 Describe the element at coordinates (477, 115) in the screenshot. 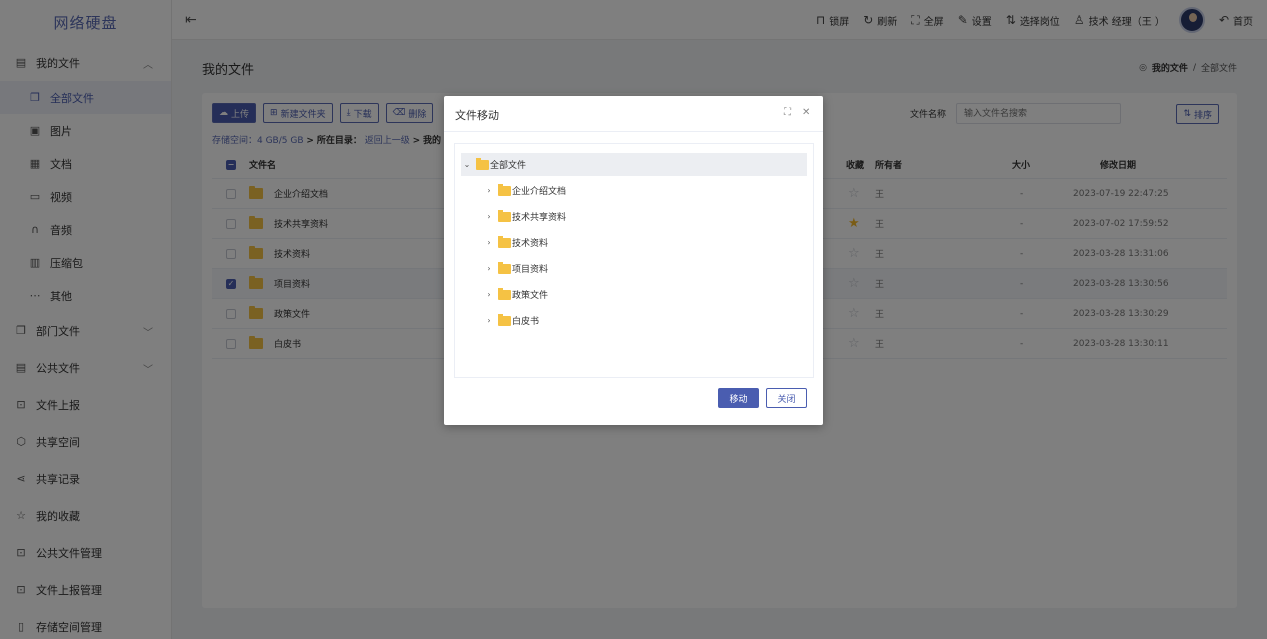

I see `dialog-title: 文件移动` at that location.